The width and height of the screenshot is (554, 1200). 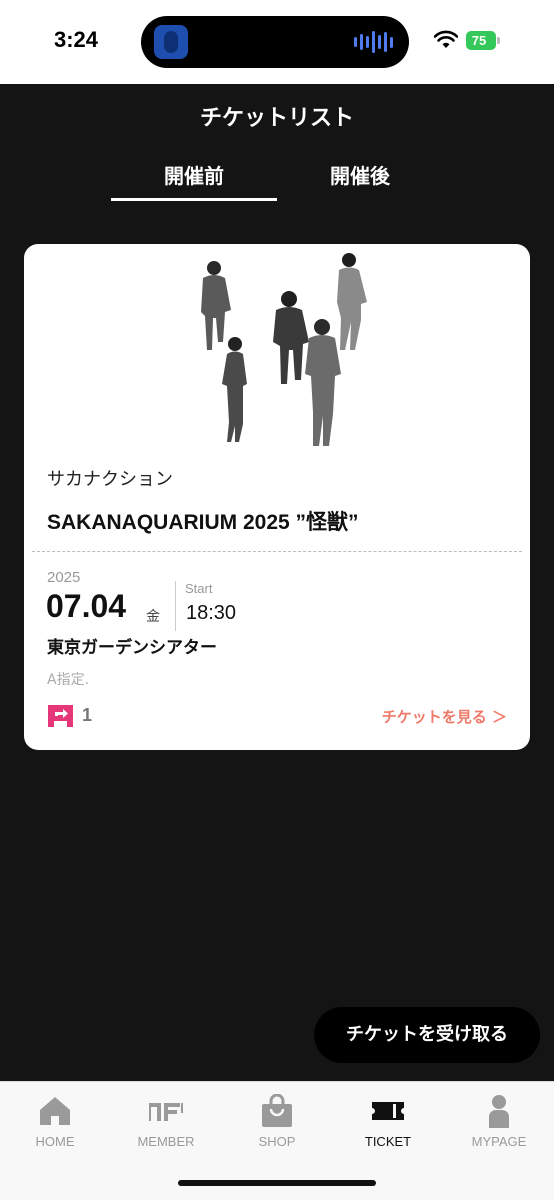 What do you see at coordinates (277, 1183) in the screenshot?
I see `home-indicator` at bounding box center [277, 1183].